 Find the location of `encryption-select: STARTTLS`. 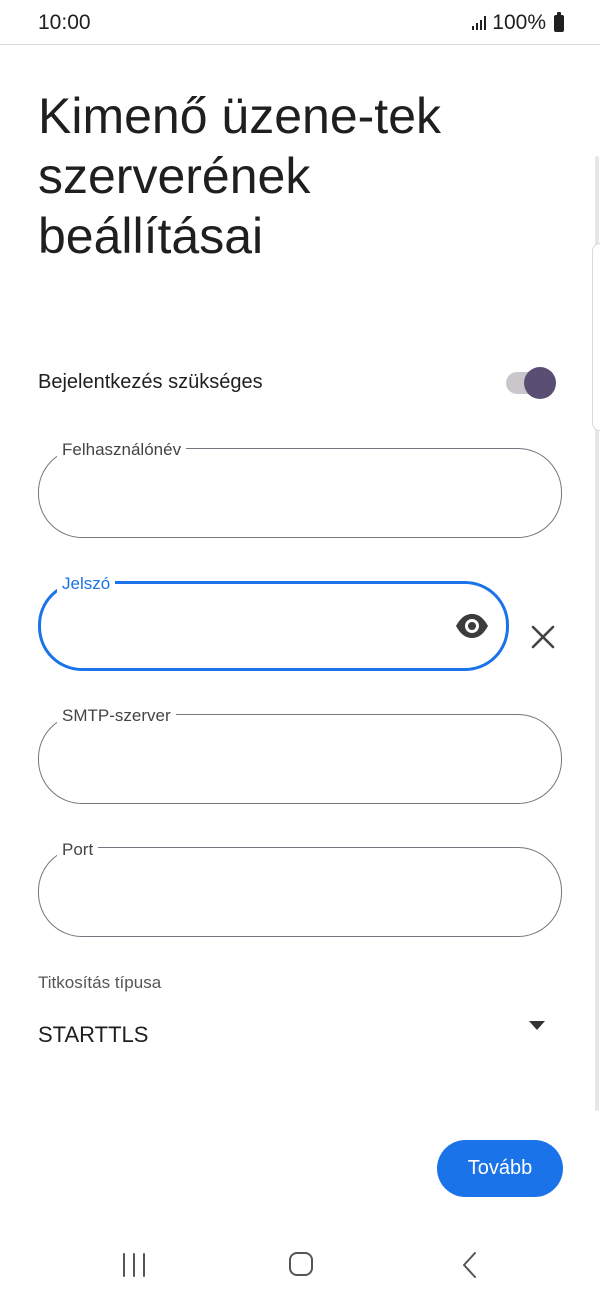

encryption-select: STARTTLS is located at coordinates (93, 1035).